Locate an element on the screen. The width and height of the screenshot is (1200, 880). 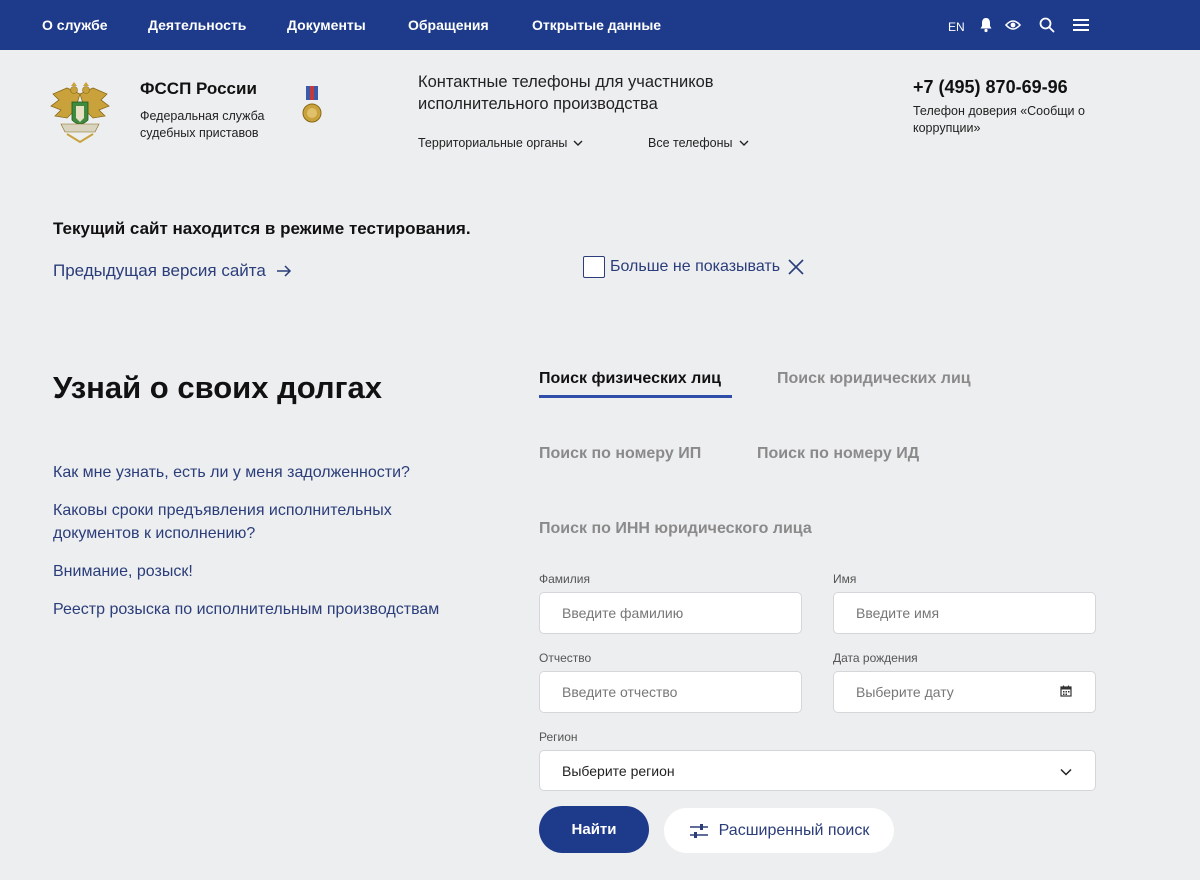
territorial-organs-dropdown: Территориальные органы is located at coordinates (500, 143).